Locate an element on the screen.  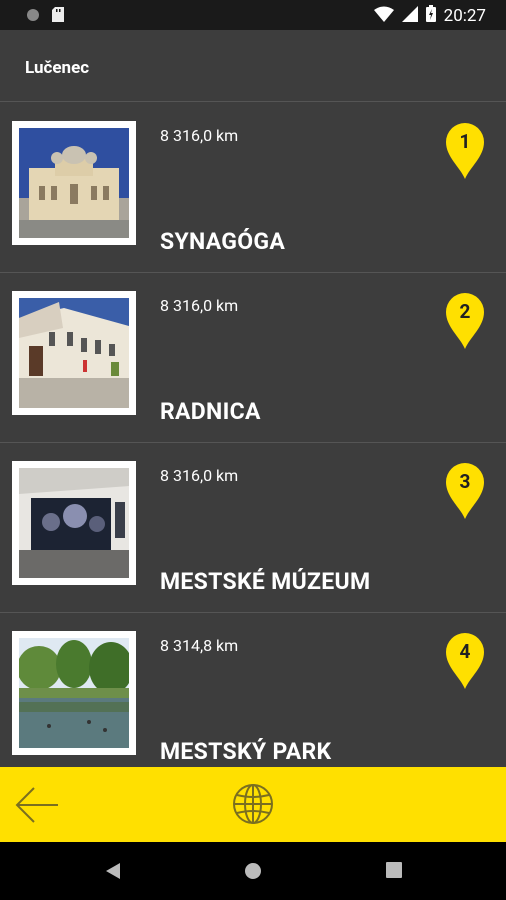
town-hall-image is located at coordinates (74, 353).